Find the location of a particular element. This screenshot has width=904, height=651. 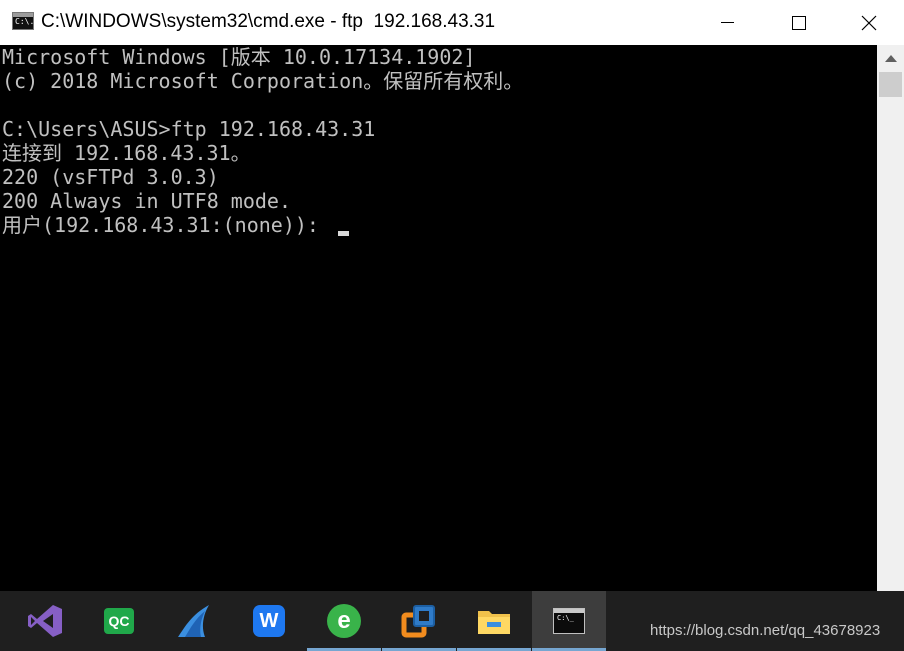

maximize-button is located at coordinates (798, 22).